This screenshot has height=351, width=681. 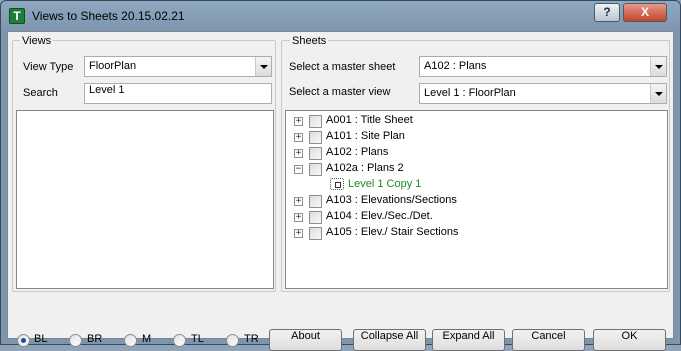 I want to click on master-sheet-value: A102 : Plans, so click(x=455, y=66).